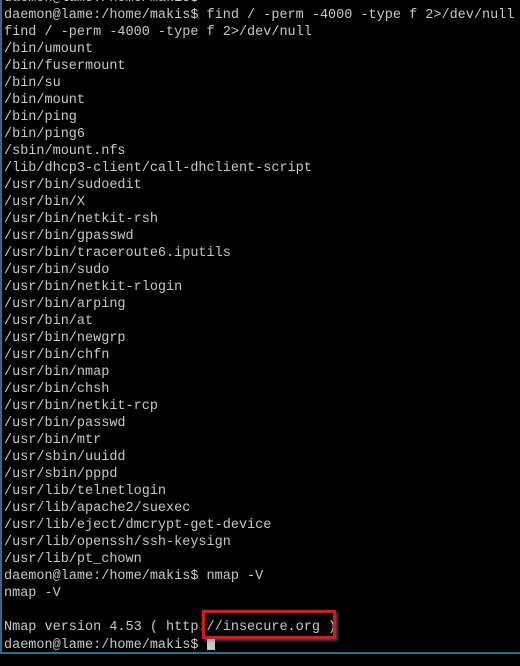 This screenshot has height=666, width=520. I want to click on terminal-line: /usr/bin/netkit-rsh, so click(81, 219).